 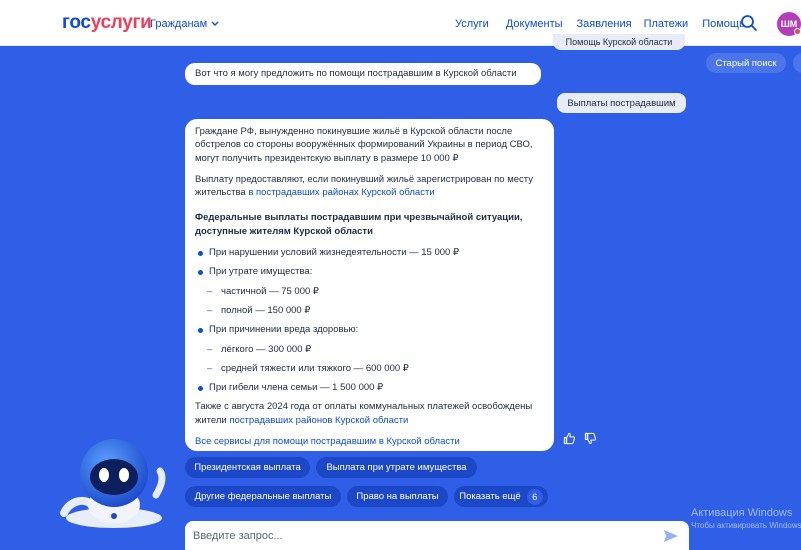 I want to click on list-subitem: лёгкого — 300 000 ₽, so click(x=369, y=350).